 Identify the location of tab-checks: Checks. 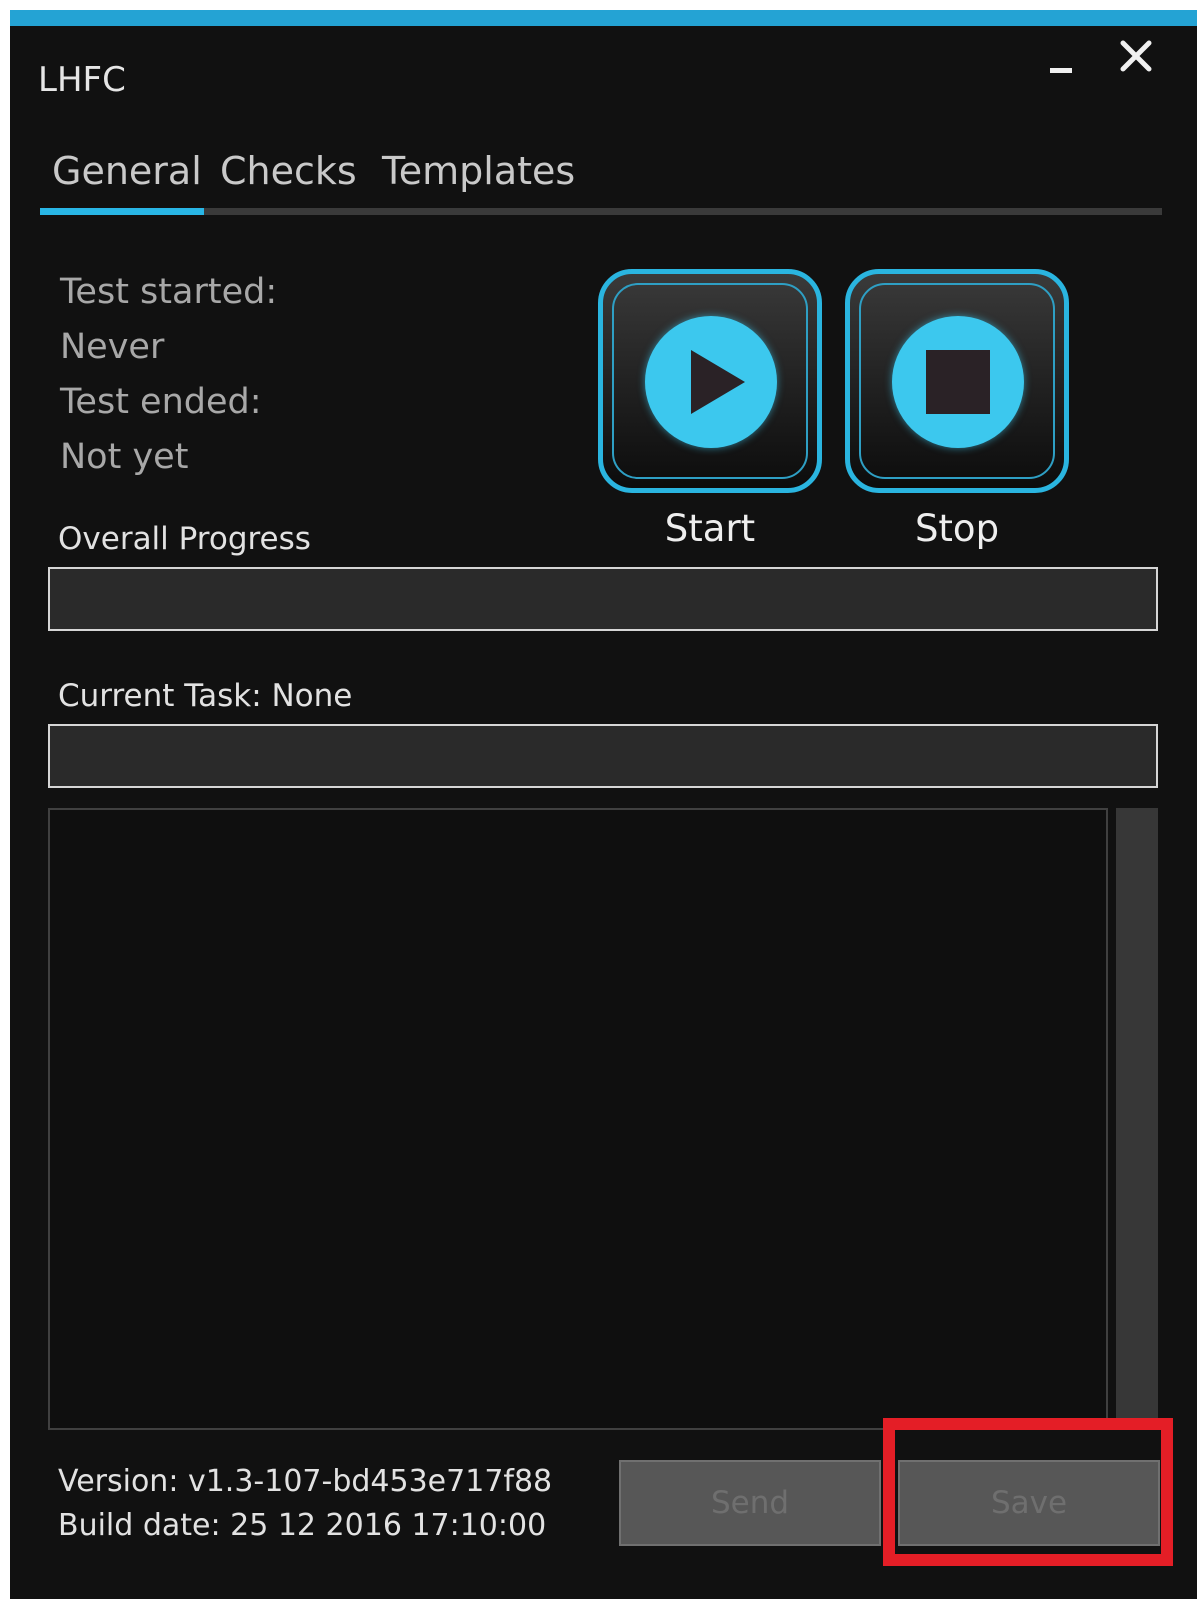
(288, 171).